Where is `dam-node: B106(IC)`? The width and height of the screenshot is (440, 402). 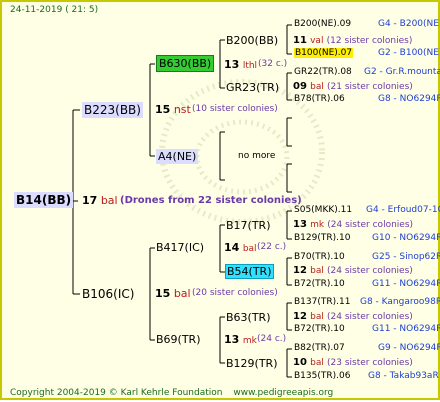
dam-node: B106(IC) is located at coordinates (108, 294).